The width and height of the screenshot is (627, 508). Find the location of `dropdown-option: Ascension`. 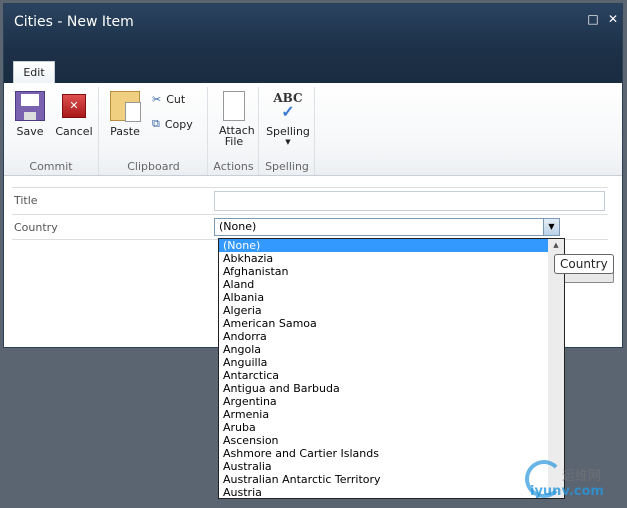

dropdown-option: Ascension is located at coordinates (383, 440).